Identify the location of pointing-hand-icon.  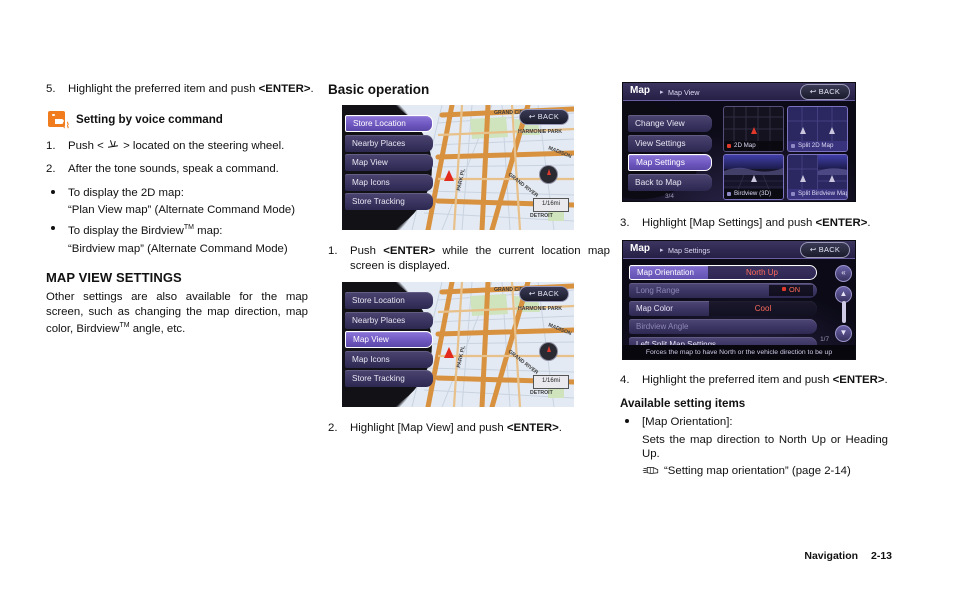
(650, 470).